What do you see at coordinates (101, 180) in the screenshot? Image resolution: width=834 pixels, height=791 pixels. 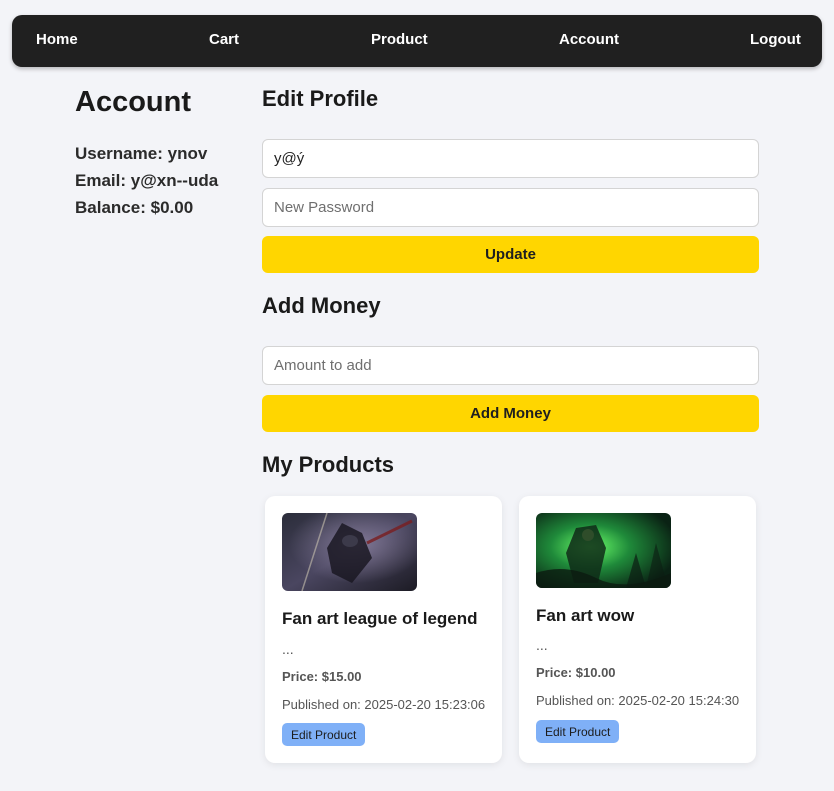 I see `email-label: Email:` at bounding box center [101, 180].